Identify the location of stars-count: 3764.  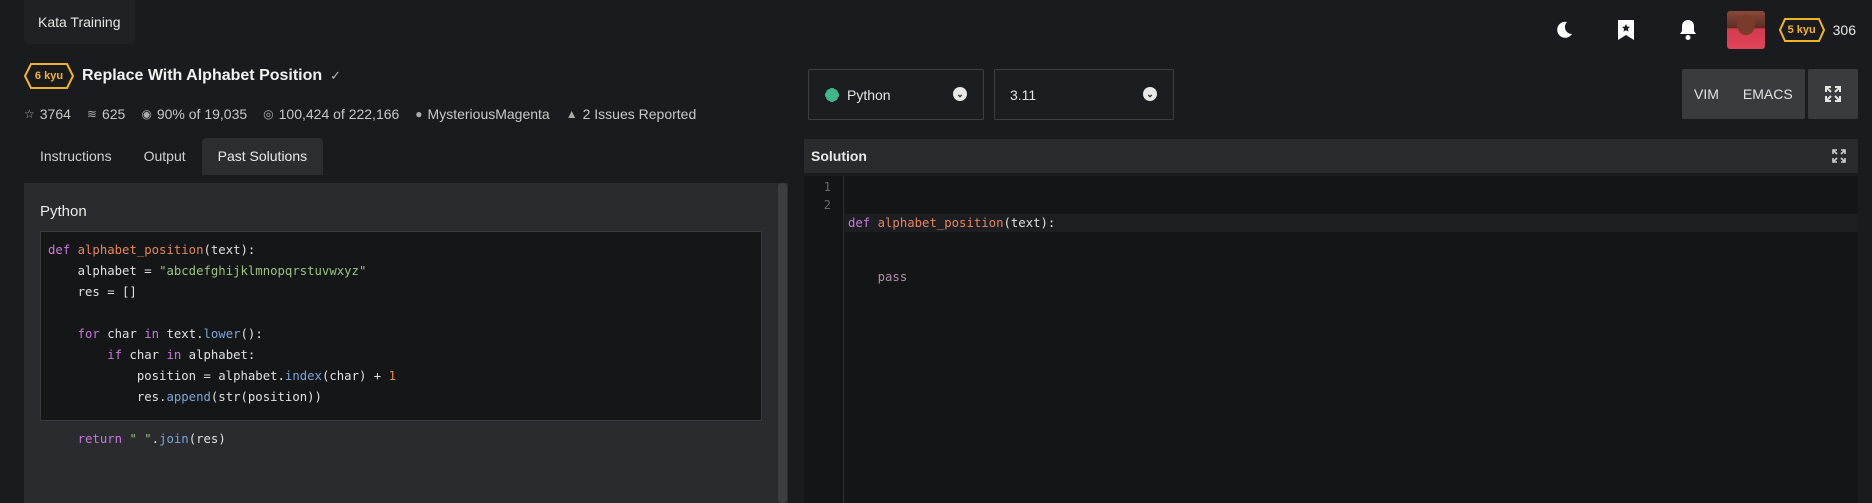
(55, 114).